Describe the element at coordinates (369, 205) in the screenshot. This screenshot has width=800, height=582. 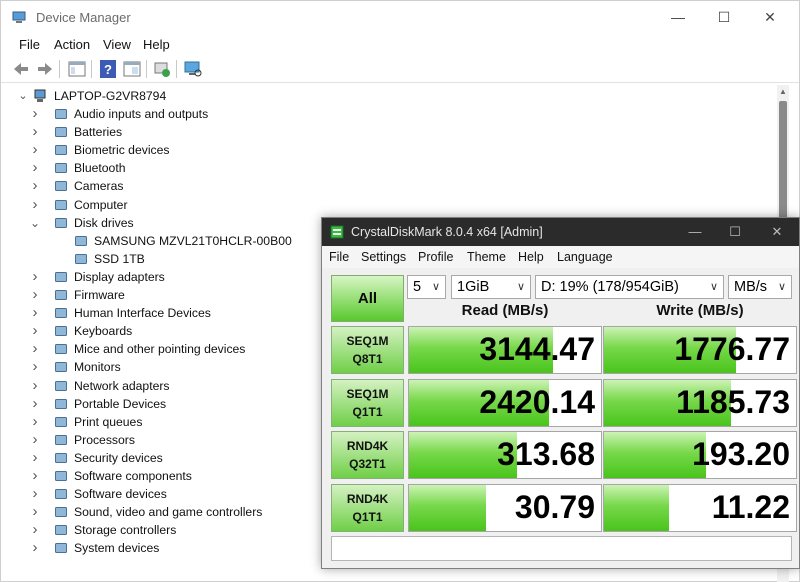
I see `tree-category-item: › Computer` at that location.